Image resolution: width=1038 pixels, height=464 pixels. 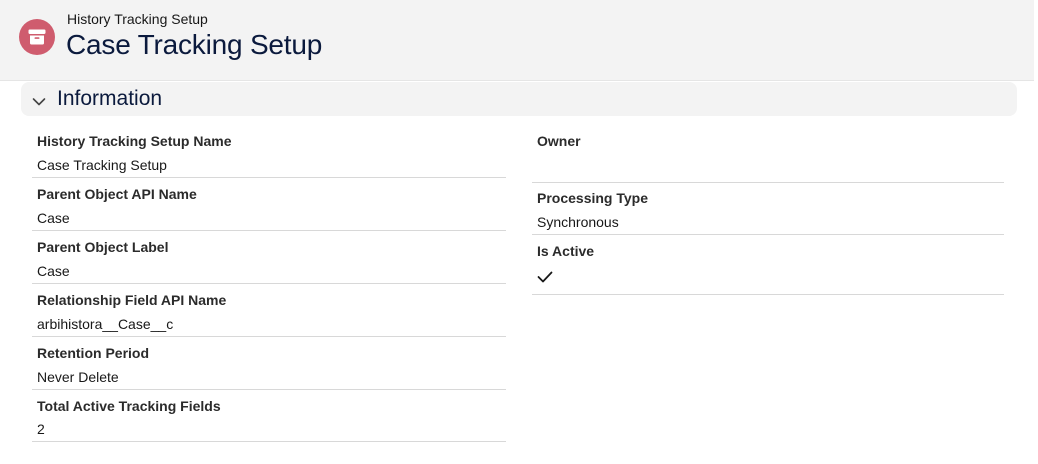 What do you see at coordinates (39, 103) in the screenshot?
I see `chevron-down-icon` at bounding box center [39, 103].